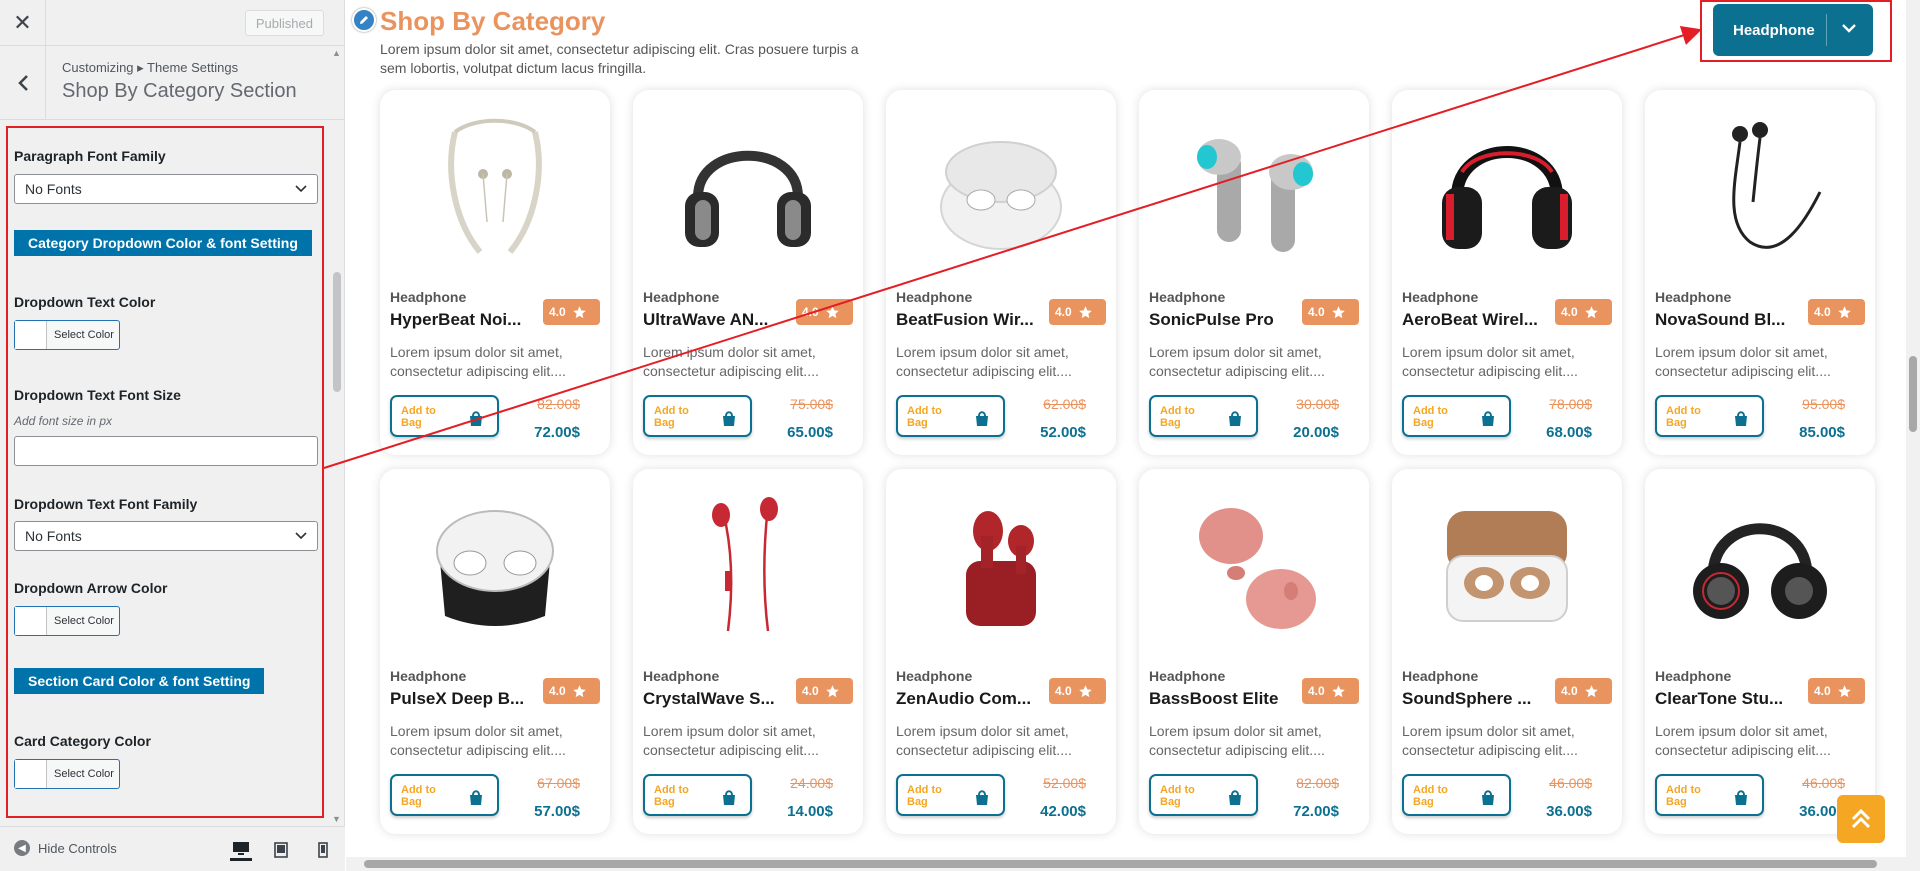  I want to click on product-name: SonicPulse Pro, so click(1224, 320).